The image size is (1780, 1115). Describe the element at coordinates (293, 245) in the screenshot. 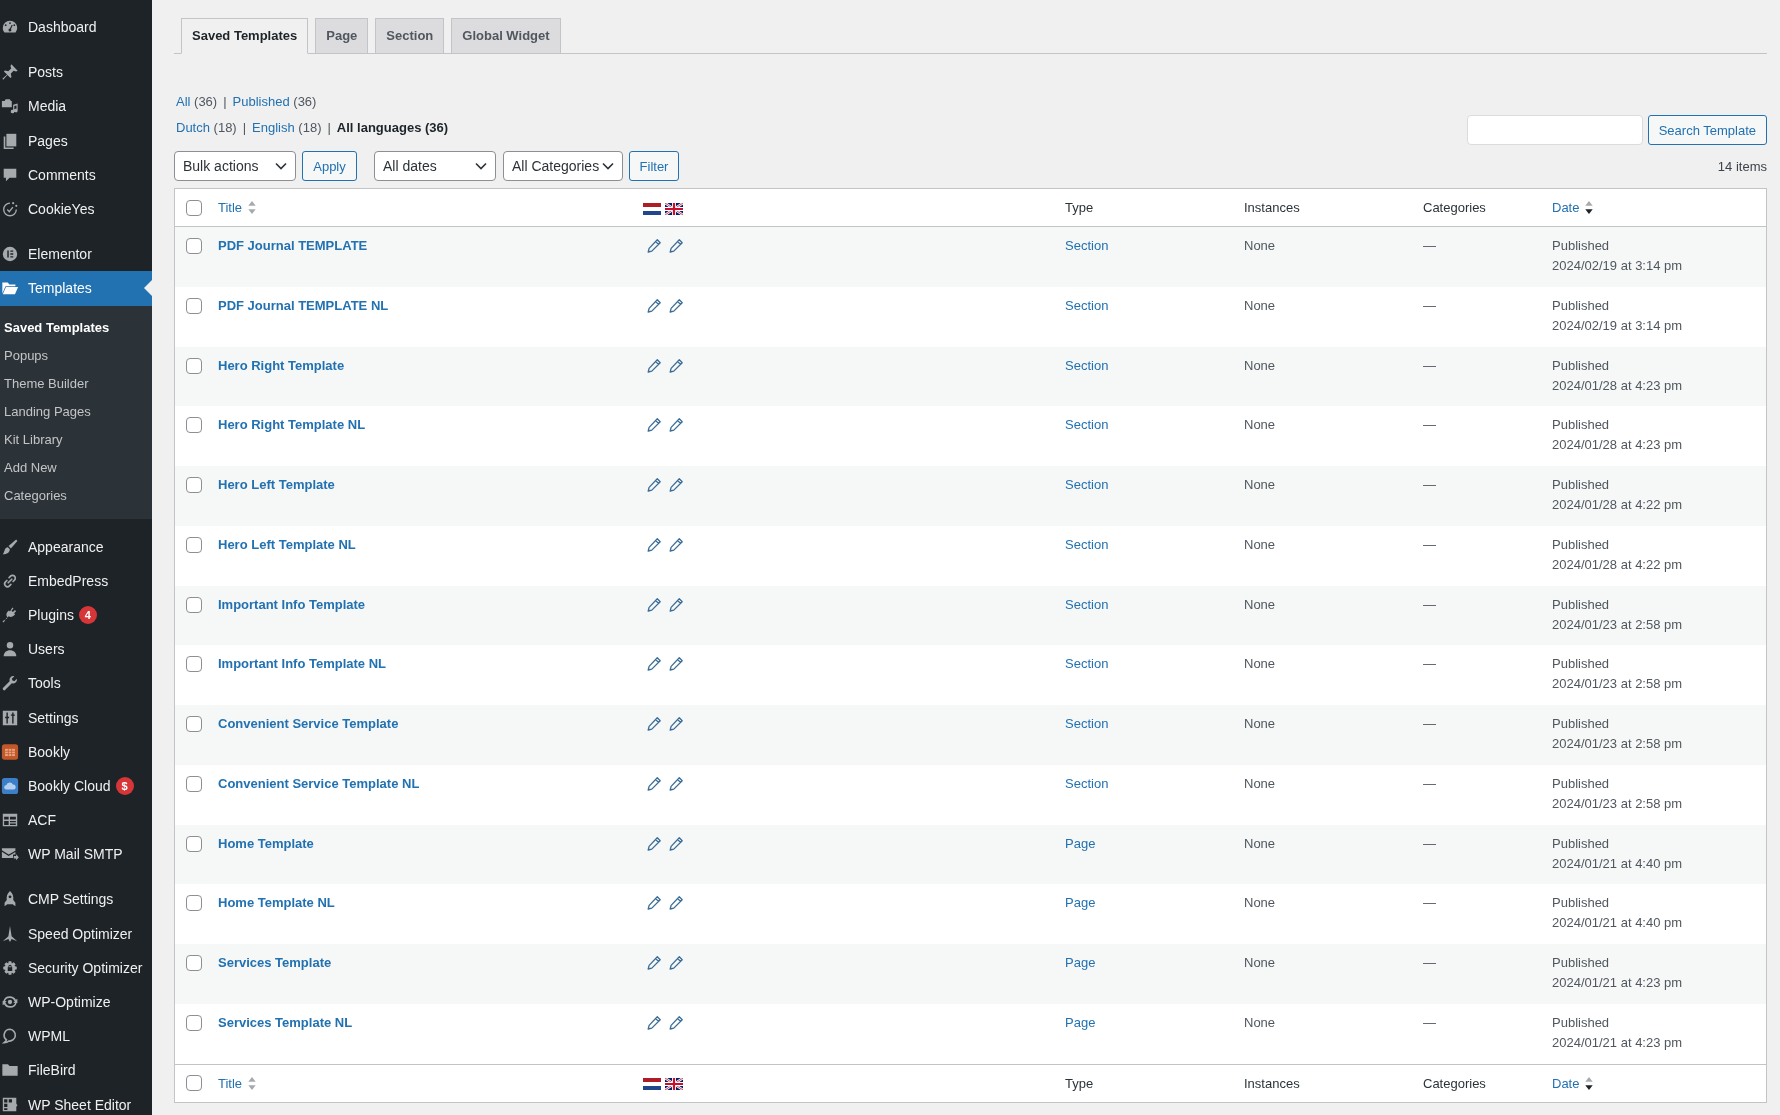

I see `template-title-link: PDF Journal TEMPLATE` at that location.